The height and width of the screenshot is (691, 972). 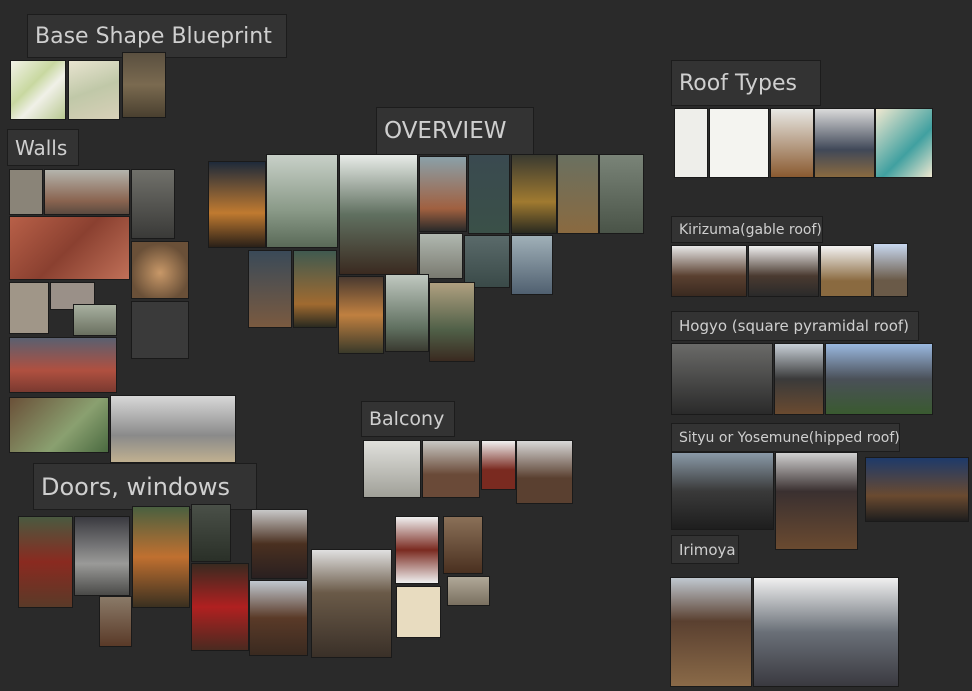 I want to click on section-label-kirizuma: Kirizuma(gable roof), so click(x=747, y=229).